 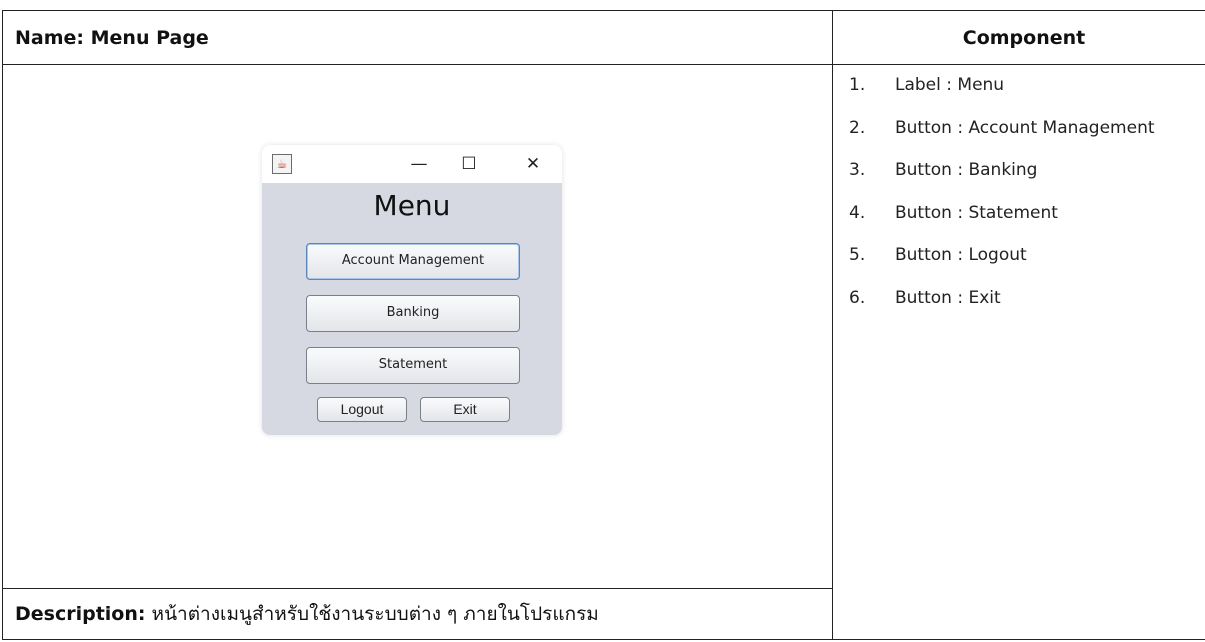 What do you see at coordinates (80, 614) in the screenshot?
I see `description-label: Description:` at bounding box center [80, 614].